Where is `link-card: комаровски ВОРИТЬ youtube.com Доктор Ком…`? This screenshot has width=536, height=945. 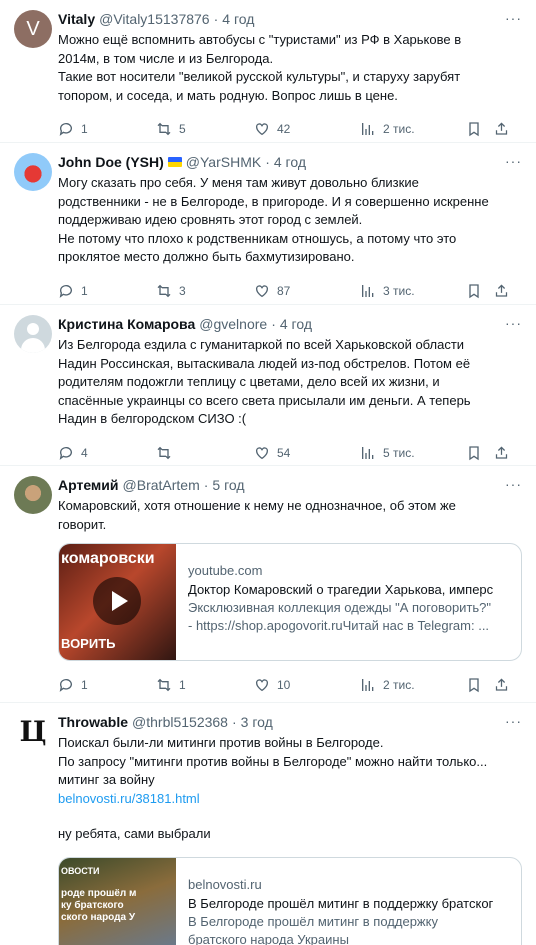
link-card: комаровски ВОРИТЬ youtube.com Доктор Ком… is located at coordinates (290, 602).